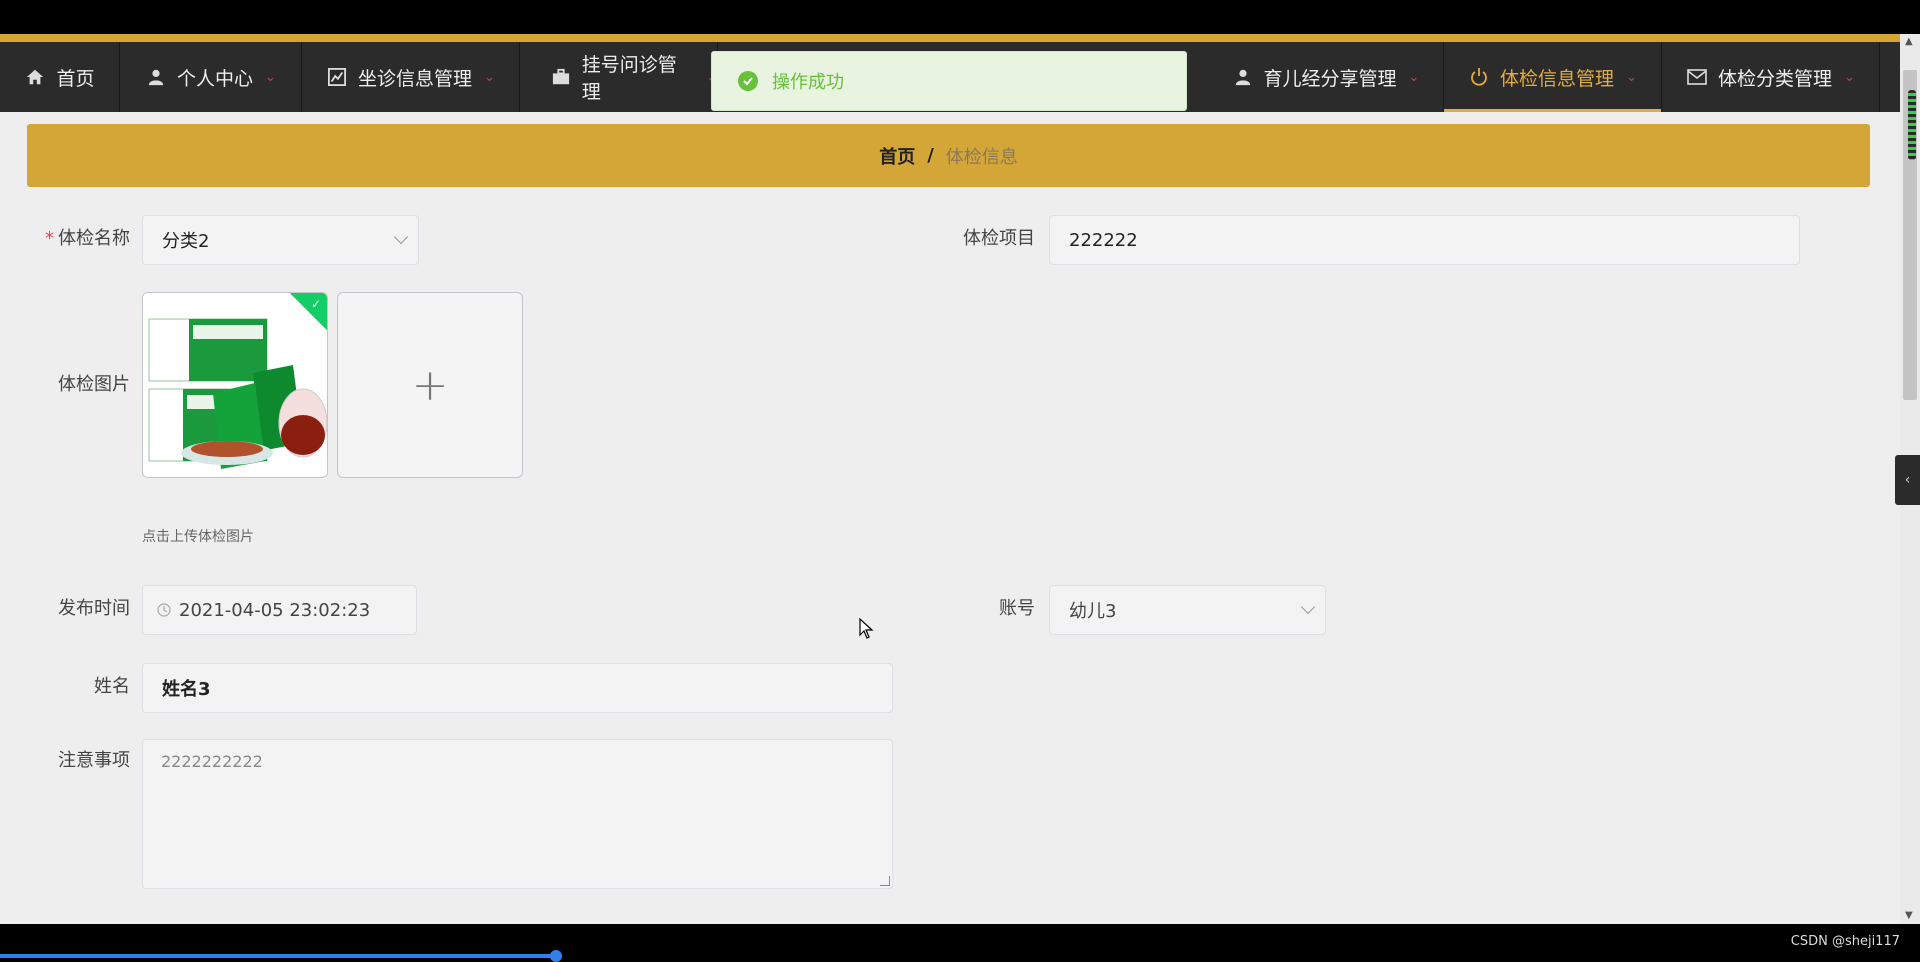  What do you see at coordinates (186, 689) in the screenshot?
I see `person-name-value: 姓名3` at bounding box center [186, 689].